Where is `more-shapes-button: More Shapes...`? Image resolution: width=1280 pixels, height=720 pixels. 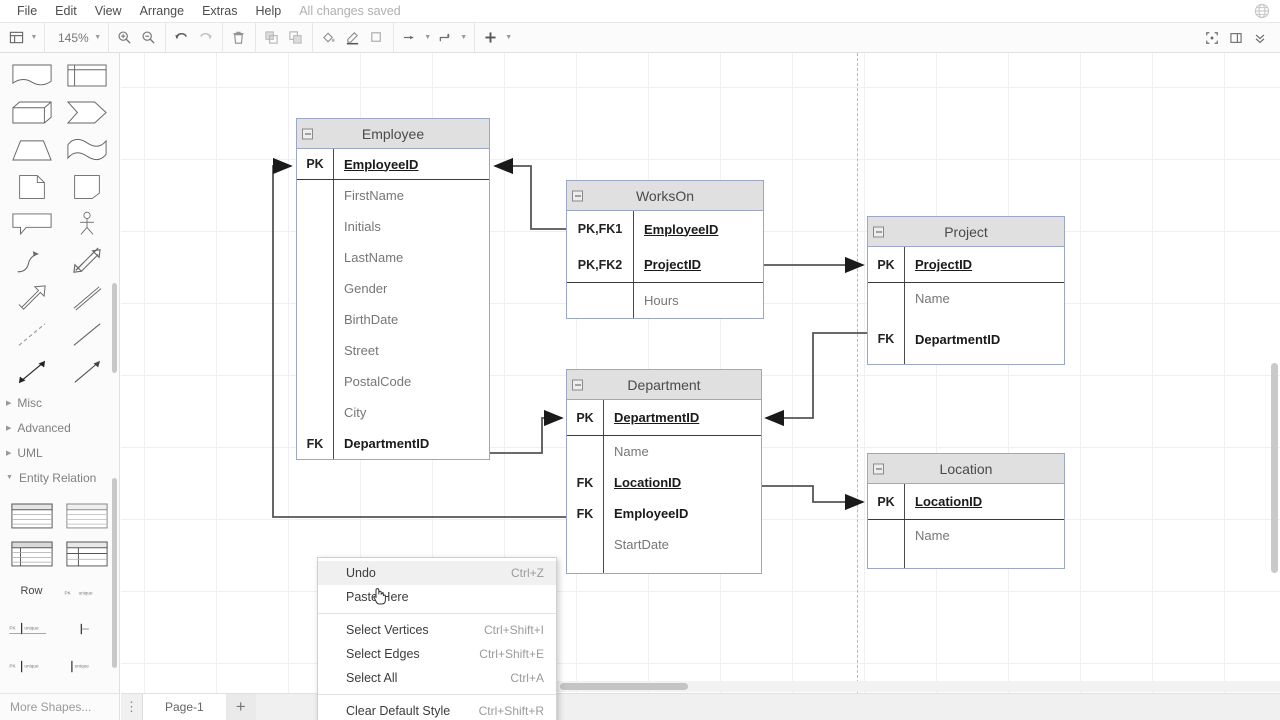
more-shapes-button: More Shapes... is located at coordinates (60, 706).